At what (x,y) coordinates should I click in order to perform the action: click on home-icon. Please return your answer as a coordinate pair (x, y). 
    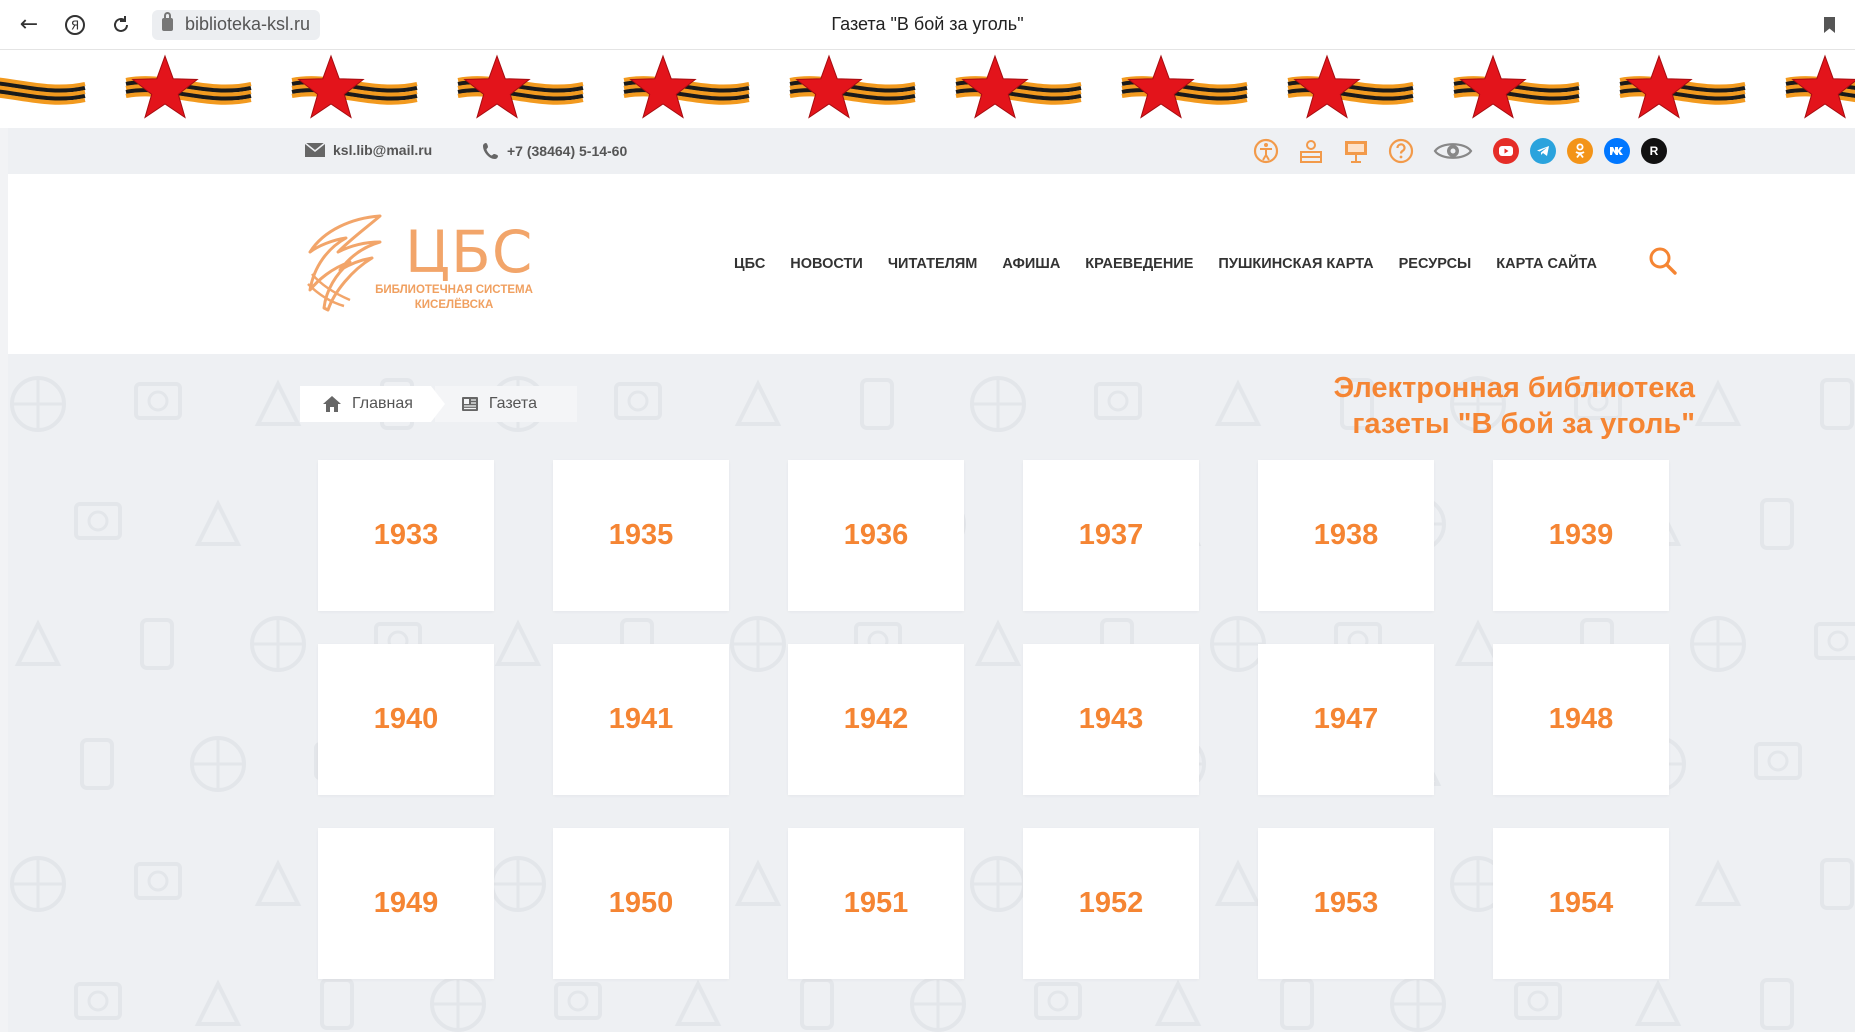
    Looking at the image, I should click on (332, 404).